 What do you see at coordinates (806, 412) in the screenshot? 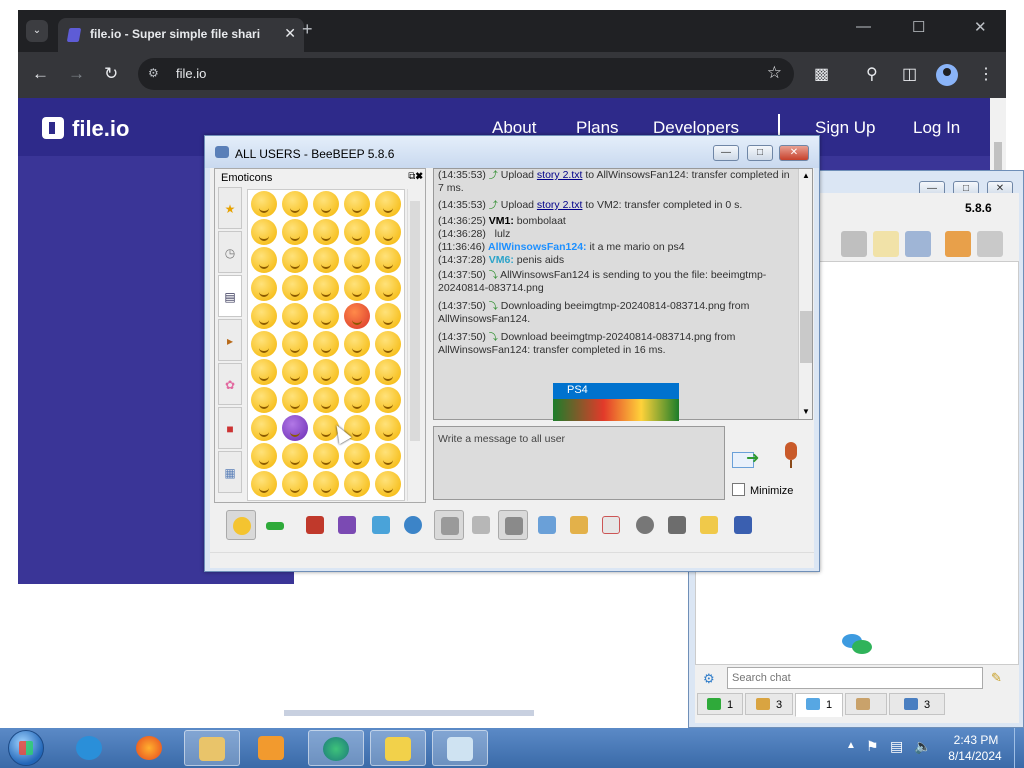
I see `scroll-down-icon: ▼` at bounding box center [806, 412].